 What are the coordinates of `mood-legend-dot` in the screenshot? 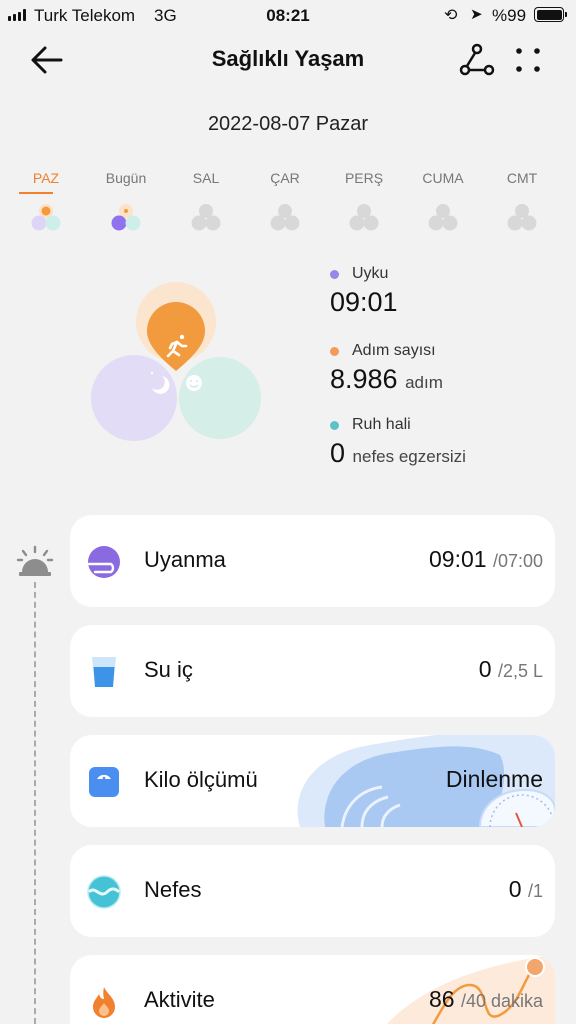 It's located at (334, 425).